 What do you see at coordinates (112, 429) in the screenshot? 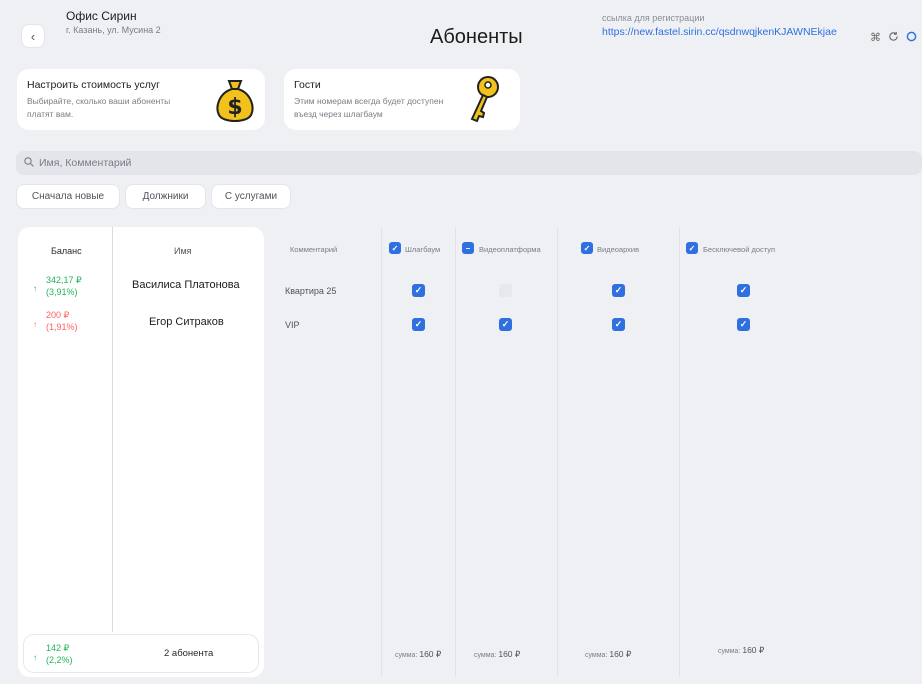
I see `panel-divider` at bounding box center [112, 429].